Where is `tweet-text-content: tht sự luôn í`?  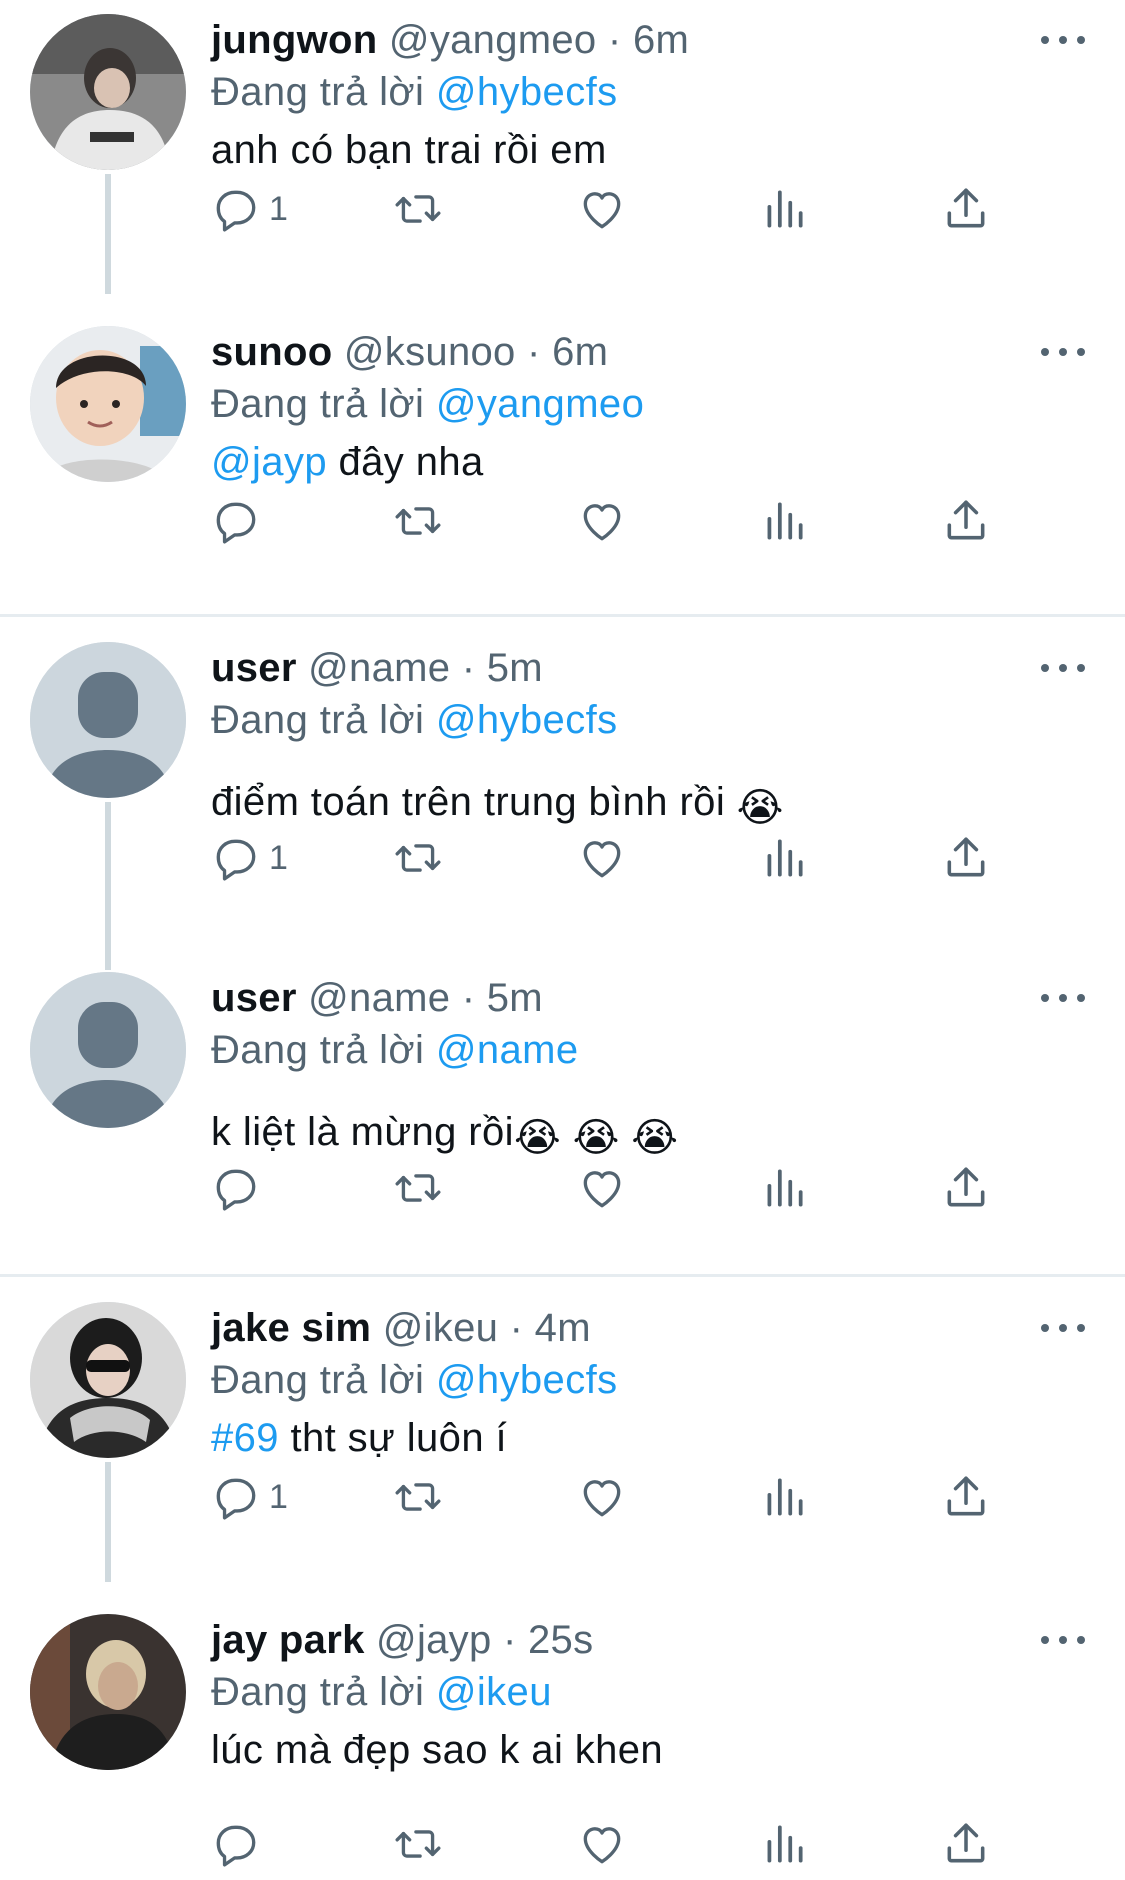
tweet-text-content: tht sự luôn í is located at coordinates (392, 1438).